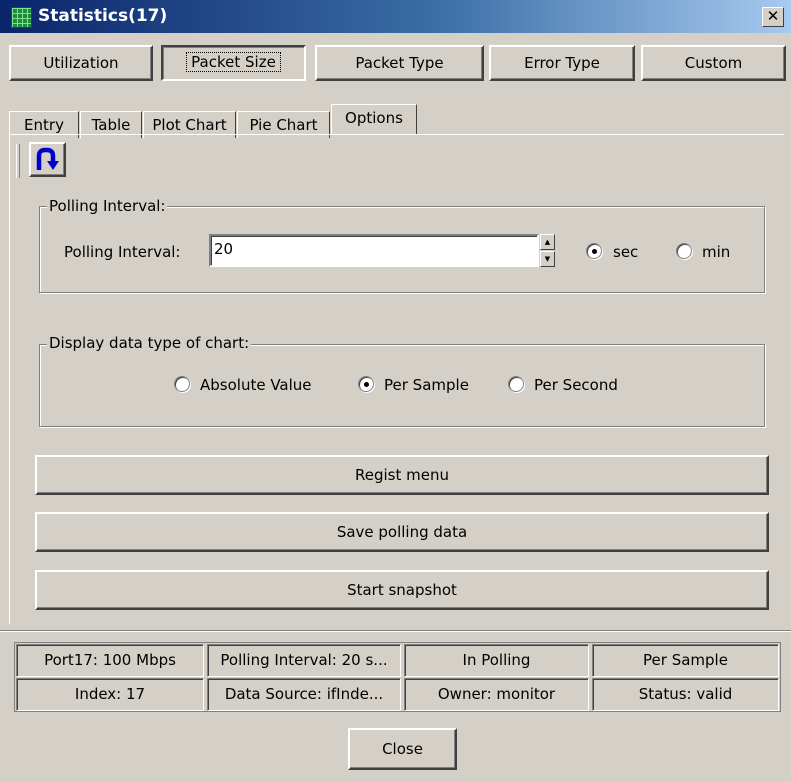 This screenshot has width=791, height=782. What do you see at coordinates (122, 252) in the screenshot?
I see `polling-interval-label: Polling Interval:` at bounding box center [122, 252].